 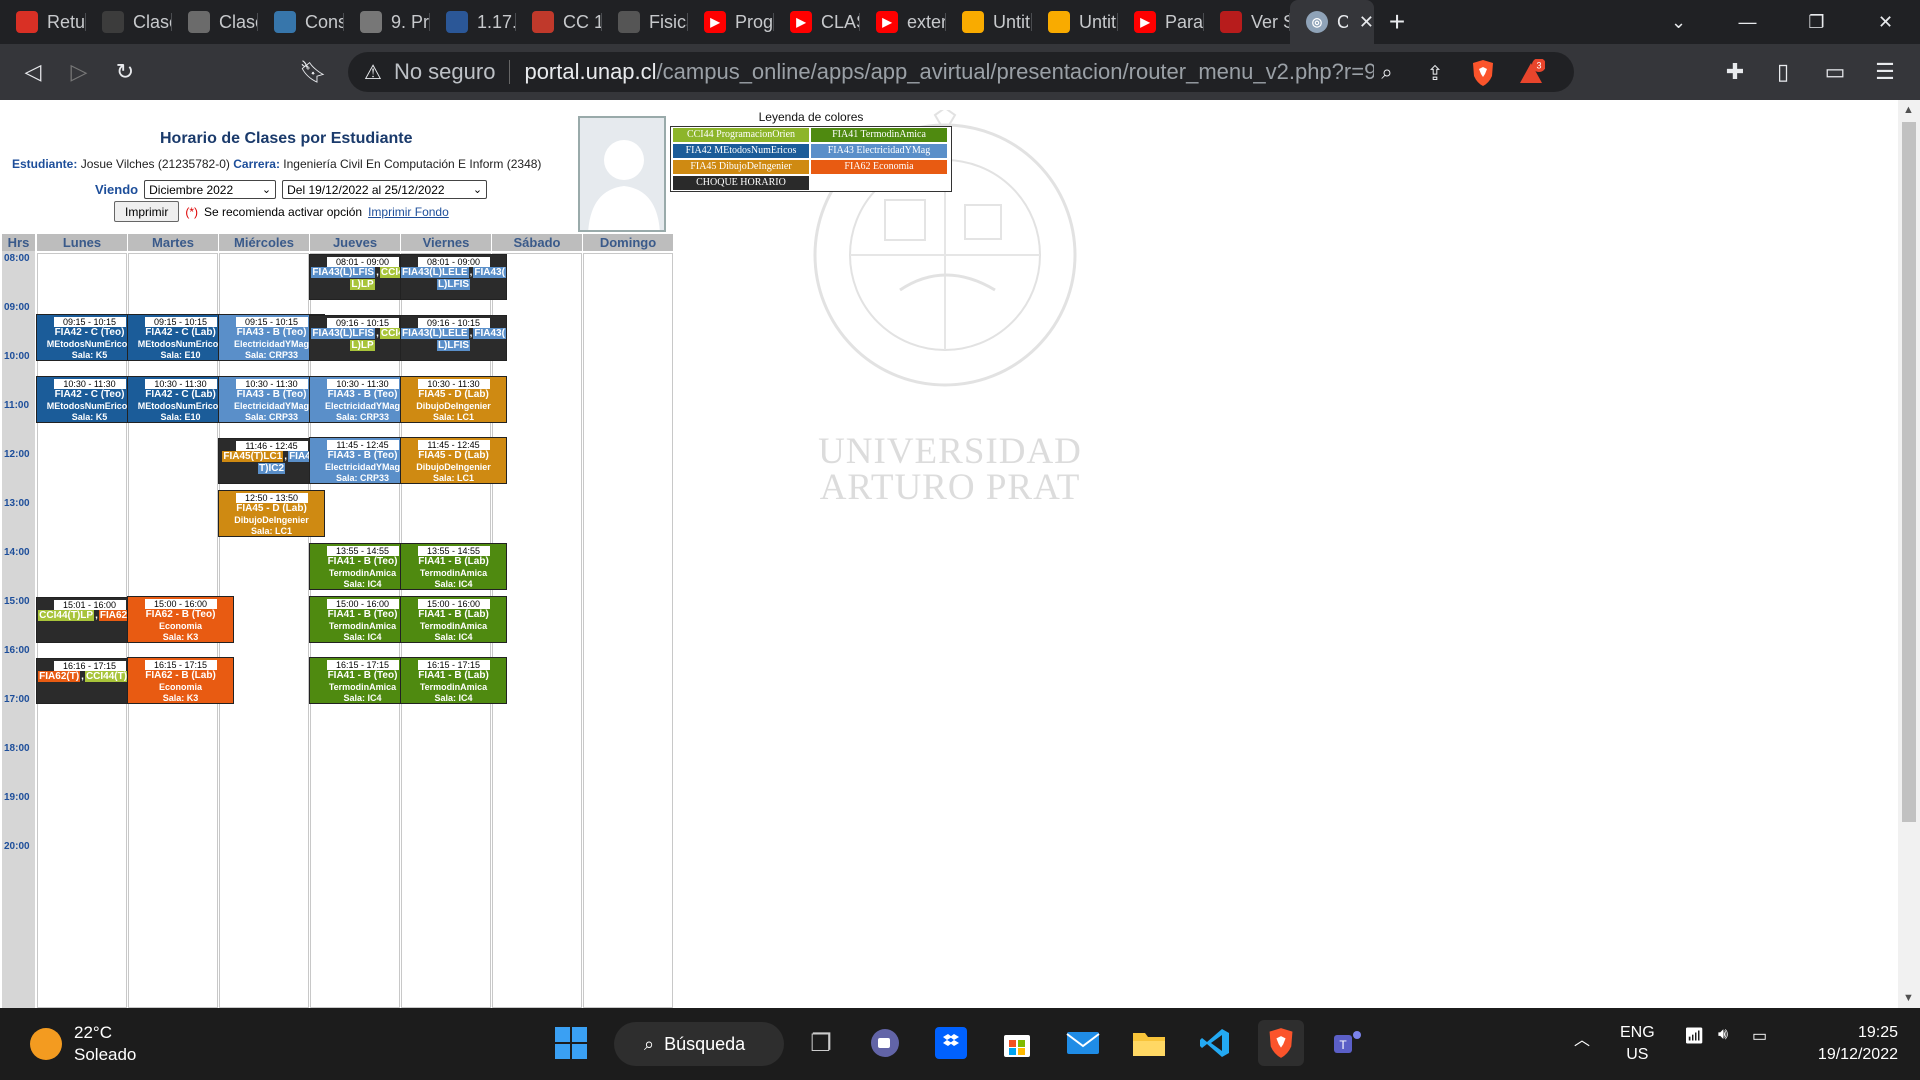 I want to click on file-explorer-icon, so click(x=1149, y=1043).